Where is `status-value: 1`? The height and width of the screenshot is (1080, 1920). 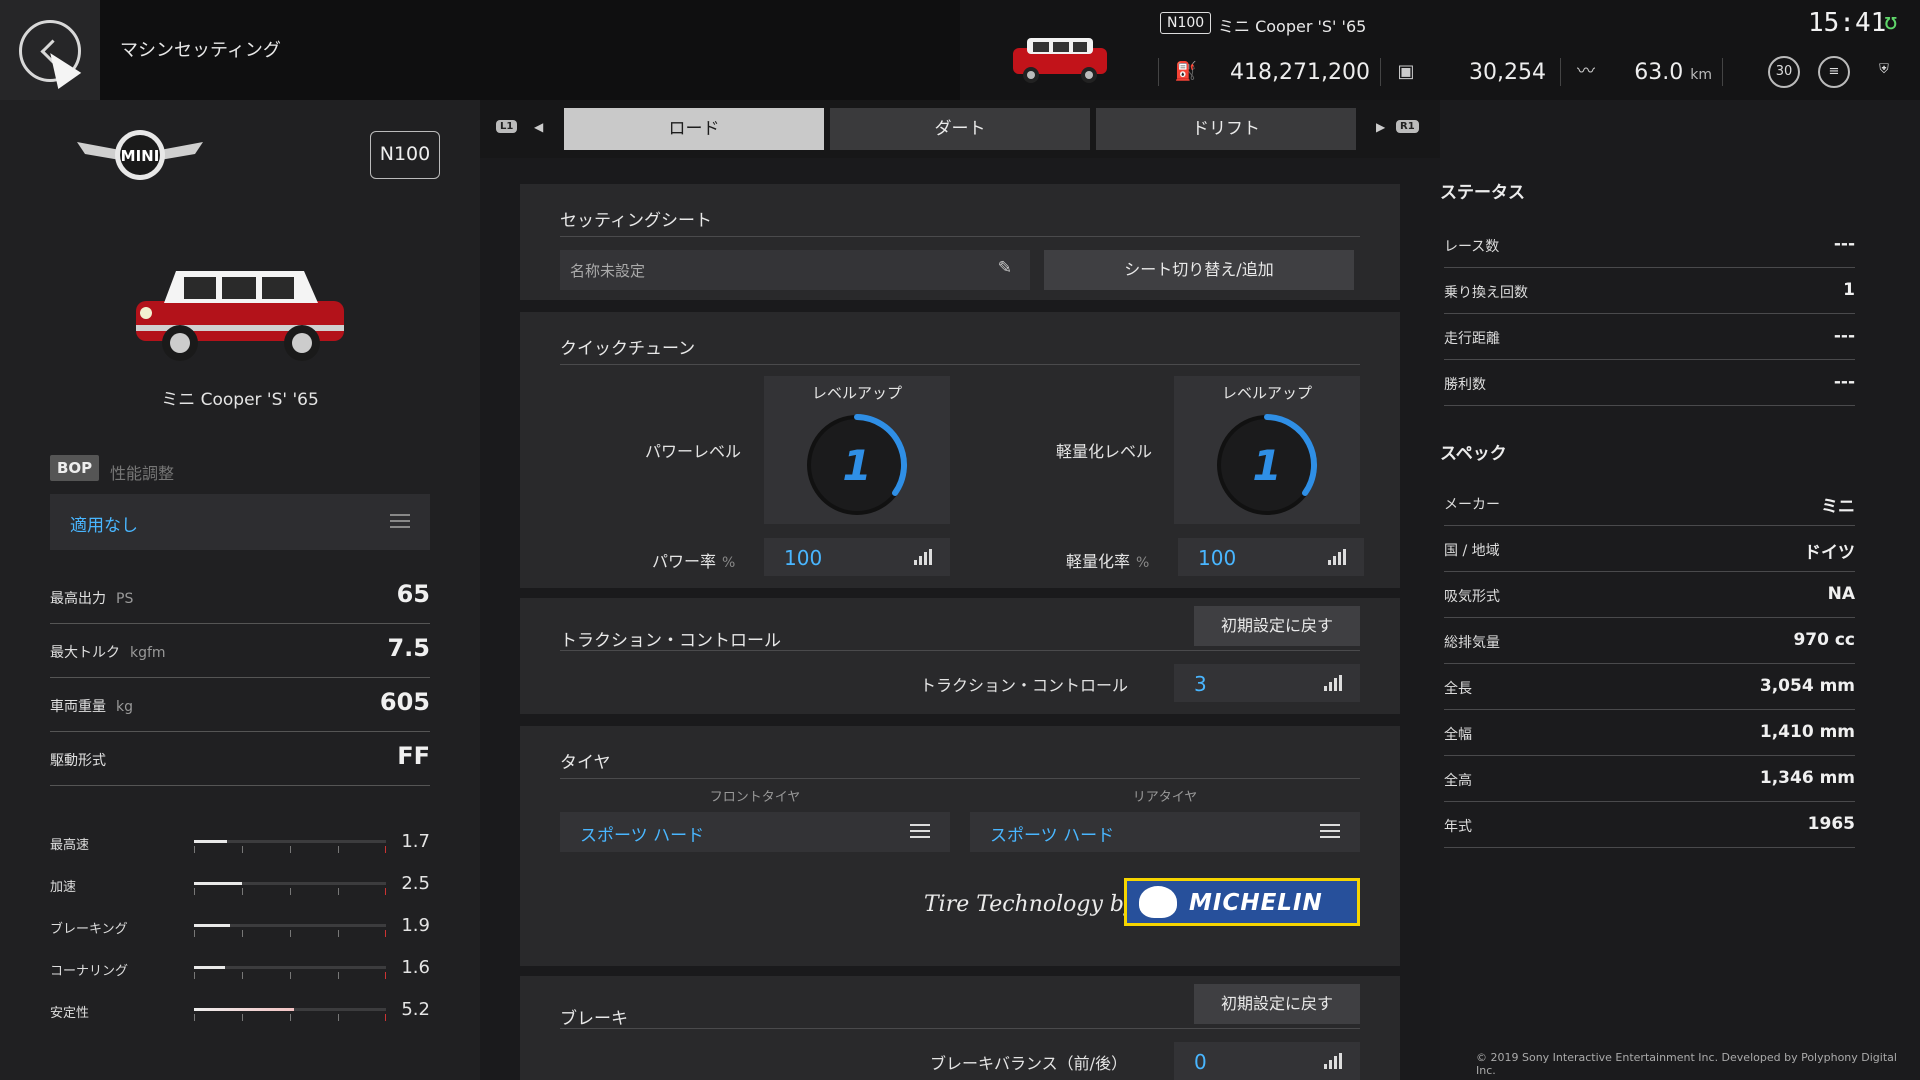
status-value: 1 is located at coordinates (1849, 290).